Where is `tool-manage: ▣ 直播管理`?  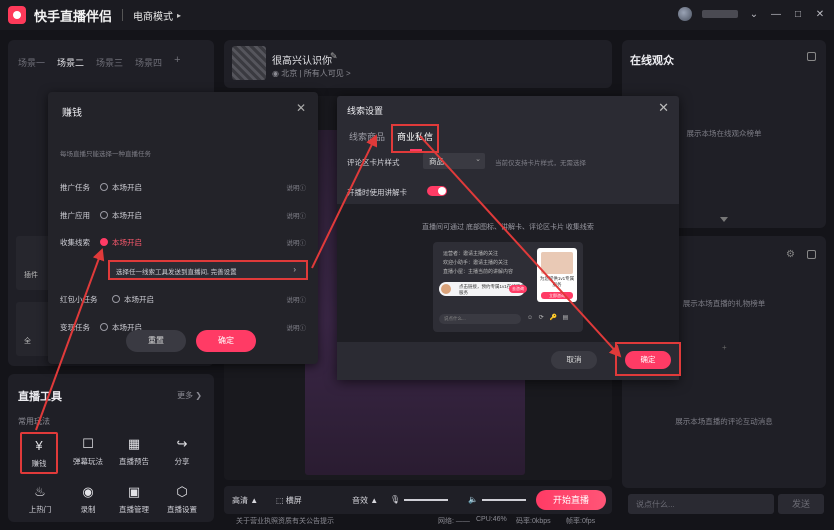
tool-manage: ▣ 直播管理 is located at coordinates (134, 499).